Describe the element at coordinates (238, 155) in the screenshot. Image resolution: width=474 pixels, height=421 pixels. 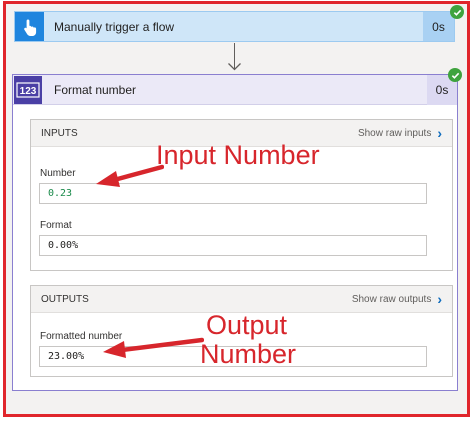
I see `input-number-callout: Input Number` at that location.